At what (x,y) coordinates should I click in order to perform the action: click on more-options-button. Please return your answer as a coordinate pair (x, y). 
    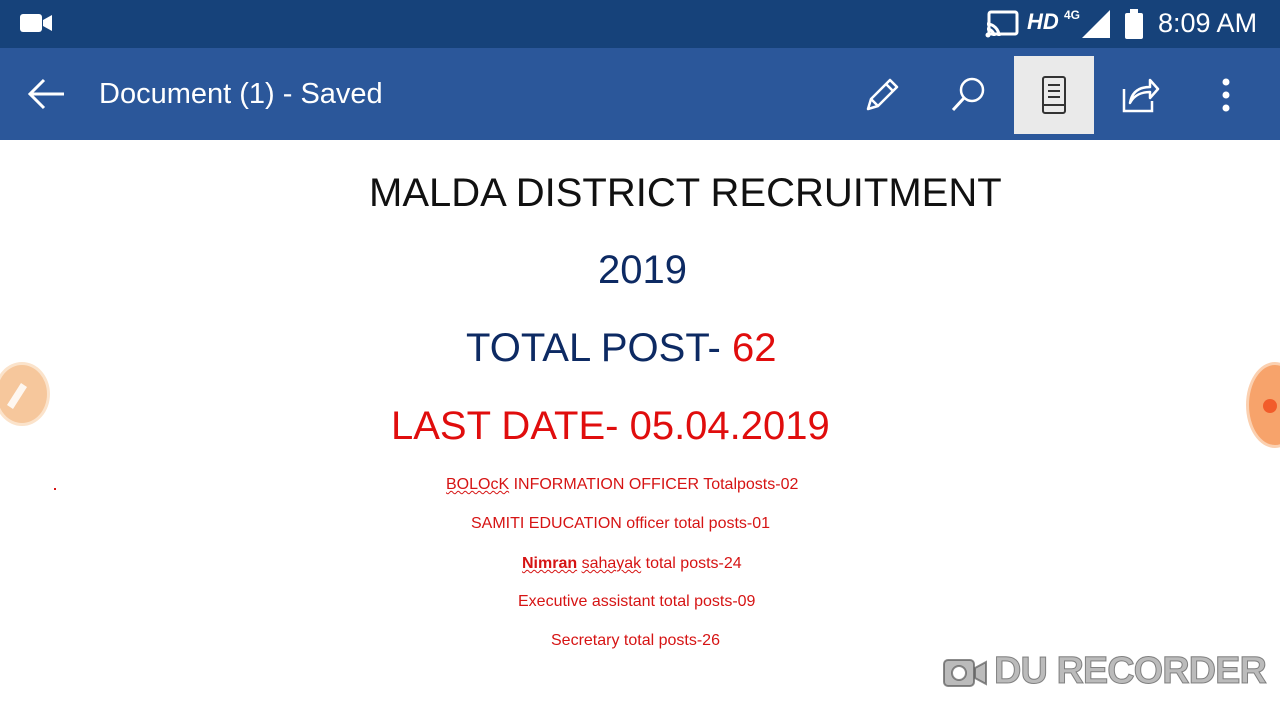
    Looking at the image, I should click on (1226, 95).